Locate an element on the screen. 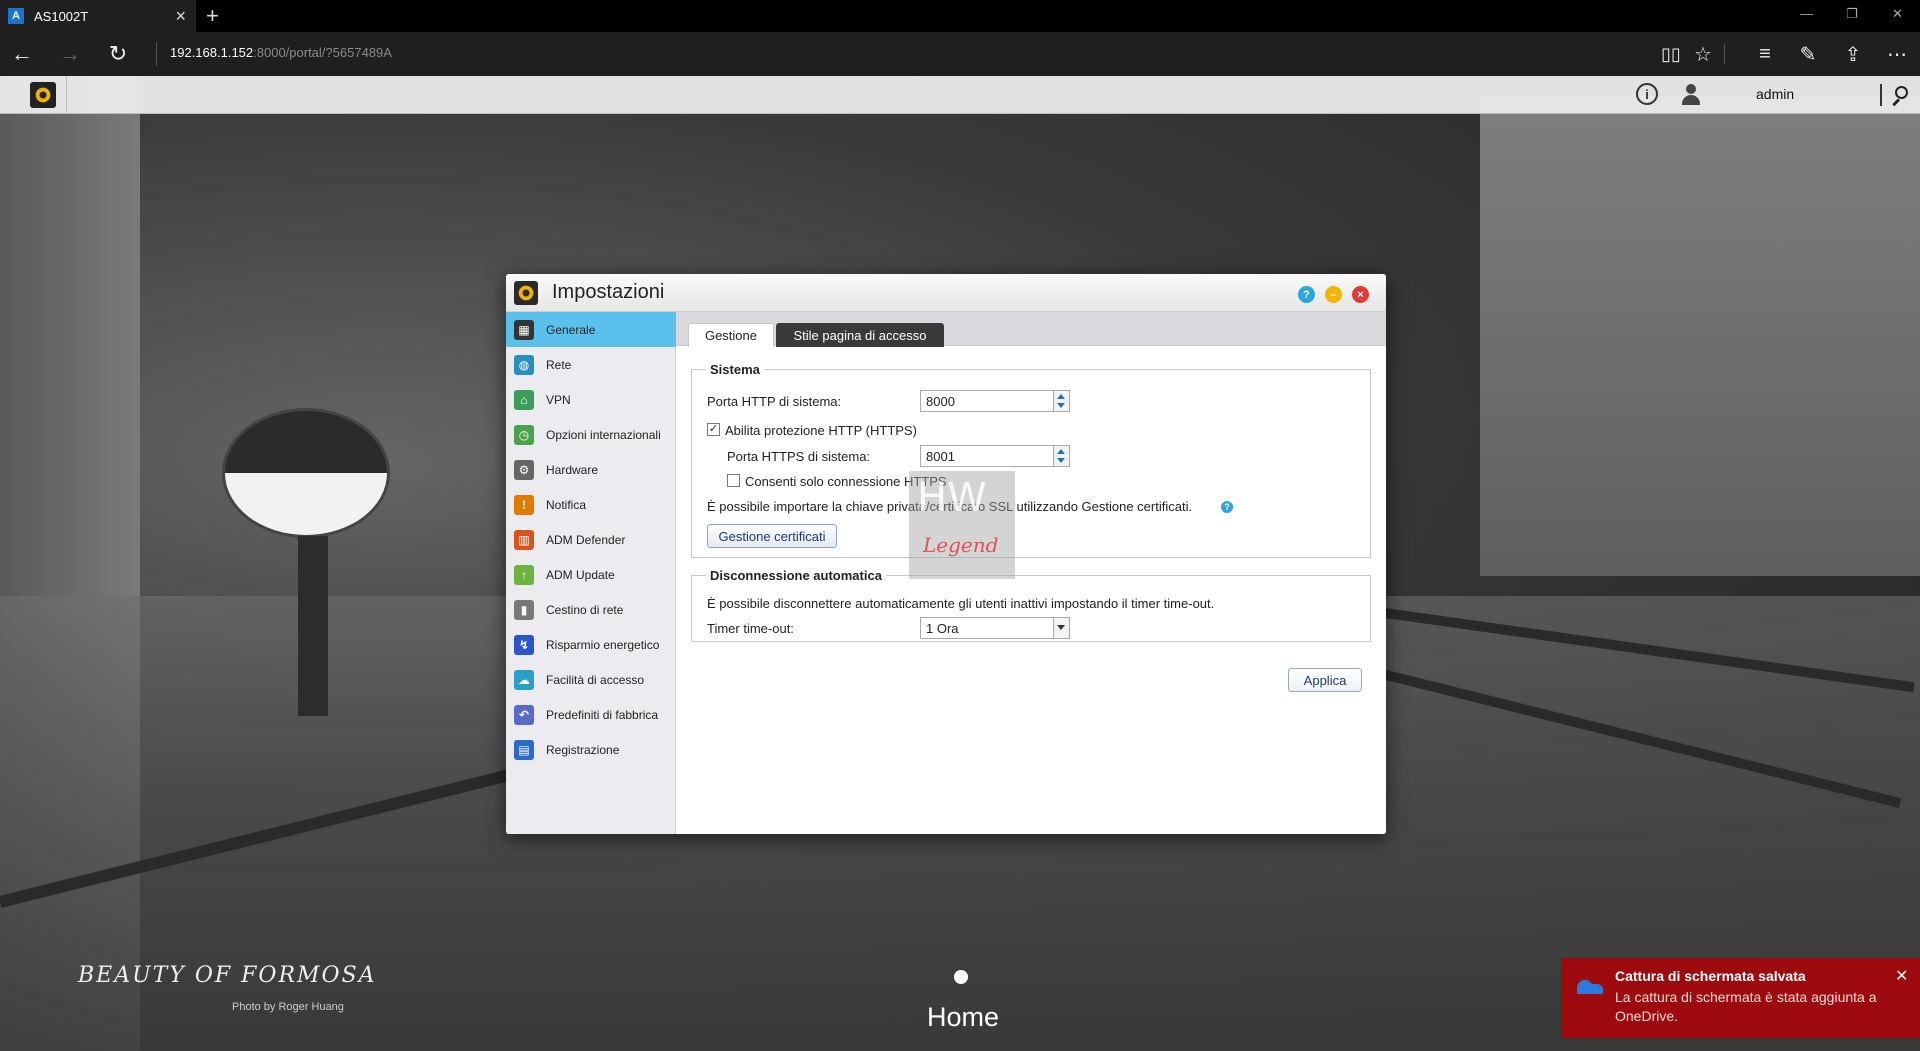 Image resolution: width=1920 pixels, height=1051 pixels. sidebar-item: ↯ Risparmio energetico is located at coordinates (591, 644).